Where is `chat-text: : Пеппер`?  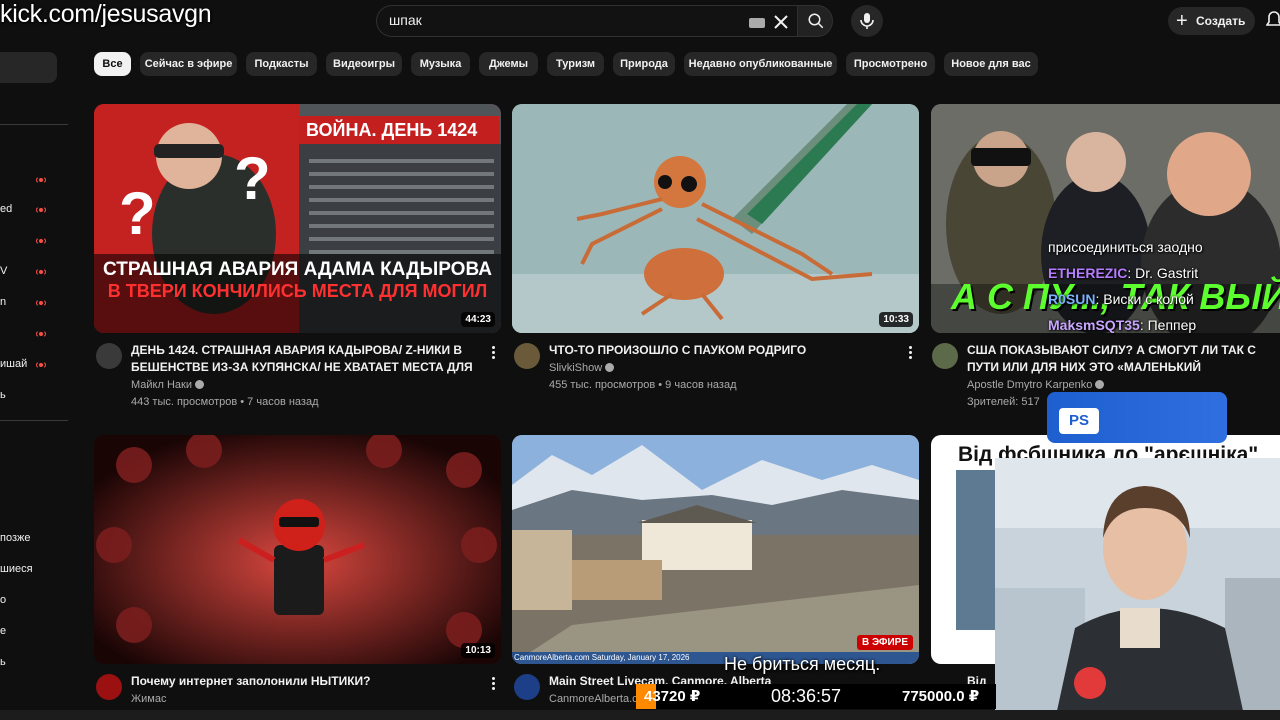
chat-text: : Пеппер is located at coordinates (1168, 325).